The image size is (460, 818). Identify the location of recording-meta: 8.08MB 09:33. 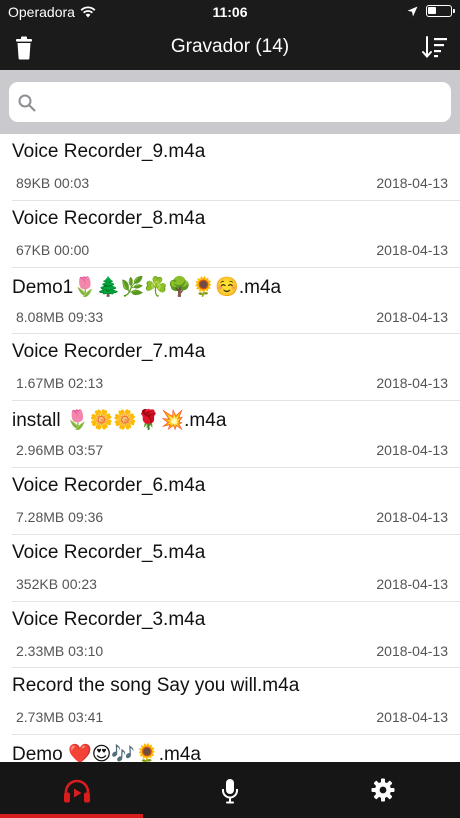
(60, 316).